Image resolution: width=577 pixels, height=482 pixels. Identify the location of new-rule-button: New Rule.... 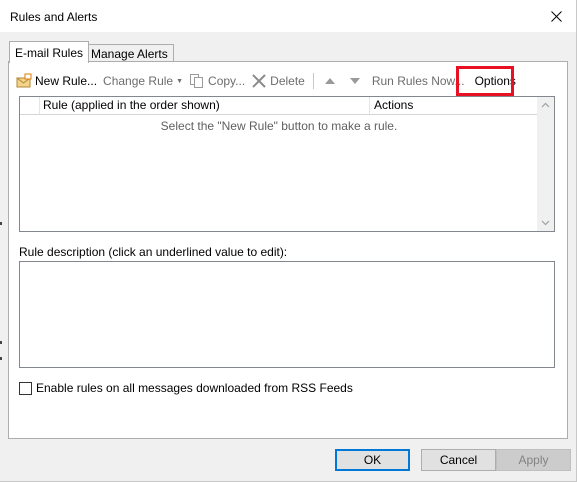
(56, 81).